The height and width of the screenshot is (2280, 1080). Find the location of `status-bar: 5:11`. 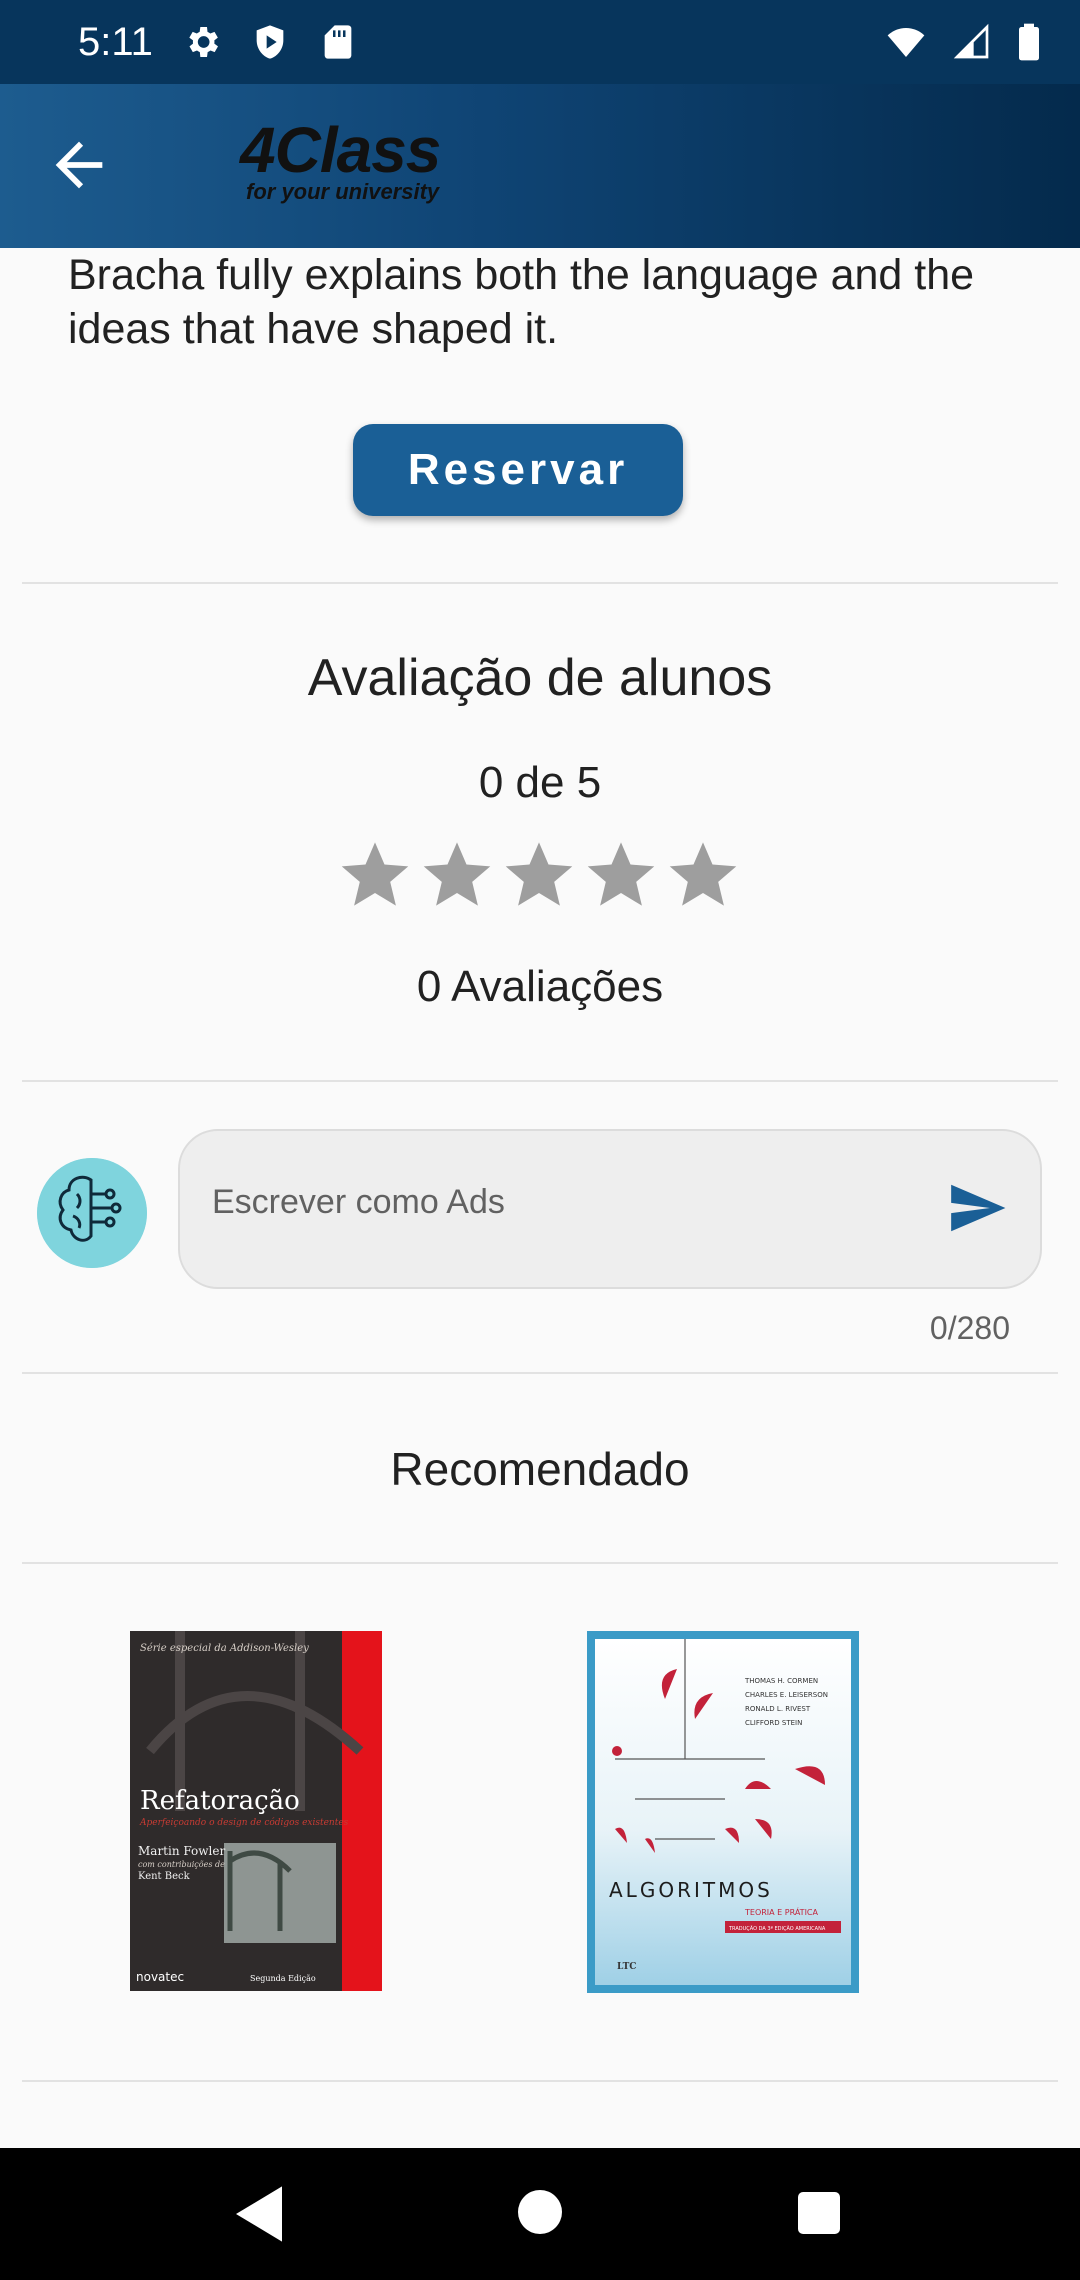

status-bar: 5:11 is located at coordinates (540, 42).